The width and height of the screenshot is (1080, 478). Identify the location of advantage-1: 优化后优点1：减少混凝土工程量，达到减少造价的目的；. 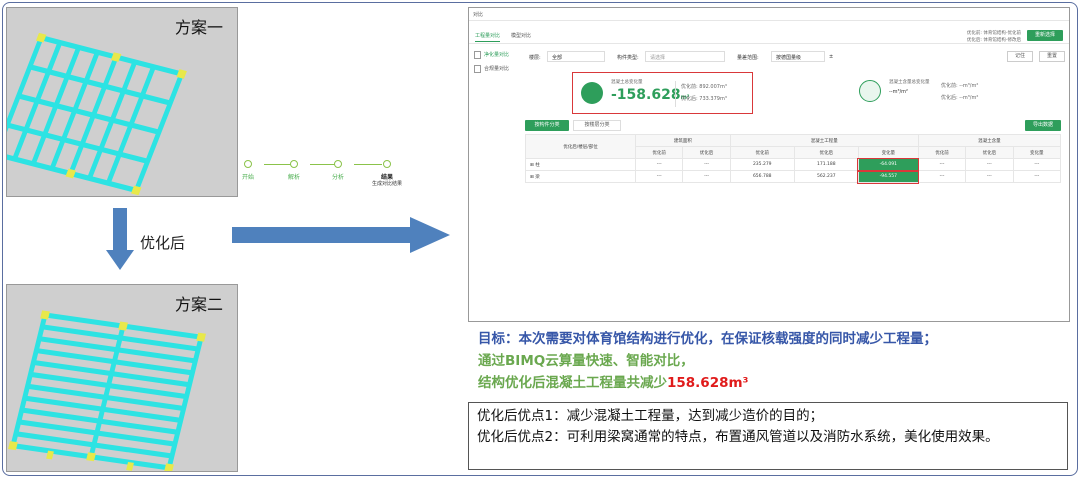
(650, 416).